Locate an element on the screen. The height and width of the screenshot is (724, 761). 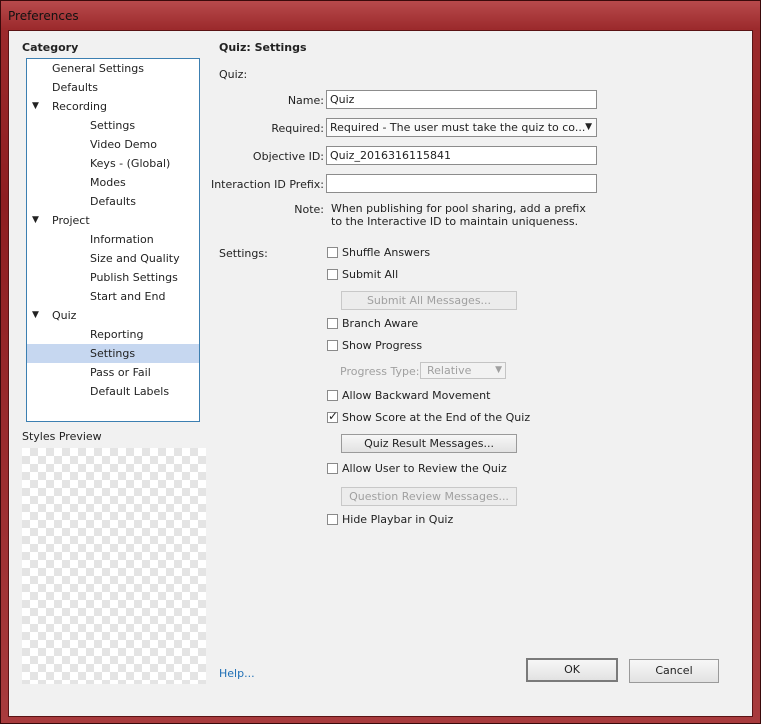
category-item-start-and-end: Start and End is located at coordinates (113, 296).